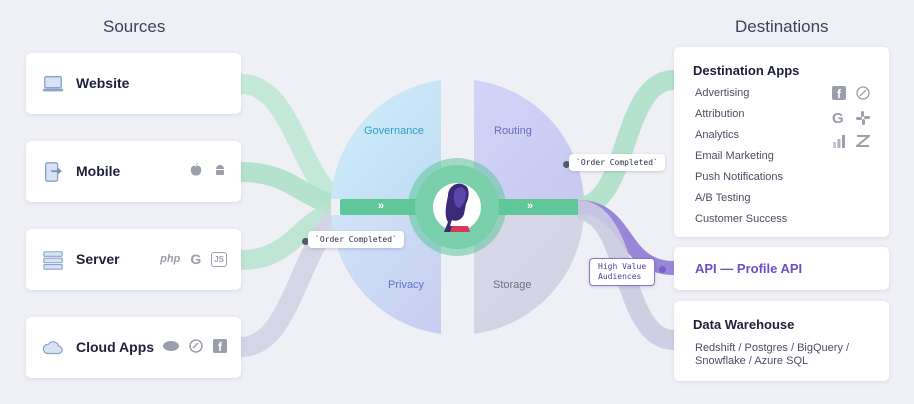 Image resolution: width=914 pixels, height=404 pixels. Describe the element at coordinates (406, 285) in the screenshot. I see `quadrant-label-privacy: Privacy` at that location.